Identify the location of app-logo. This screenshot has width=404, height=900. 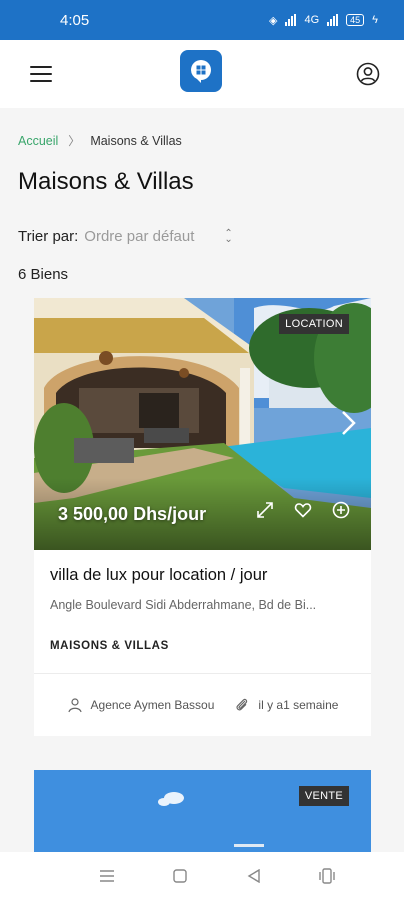
(201, 71).